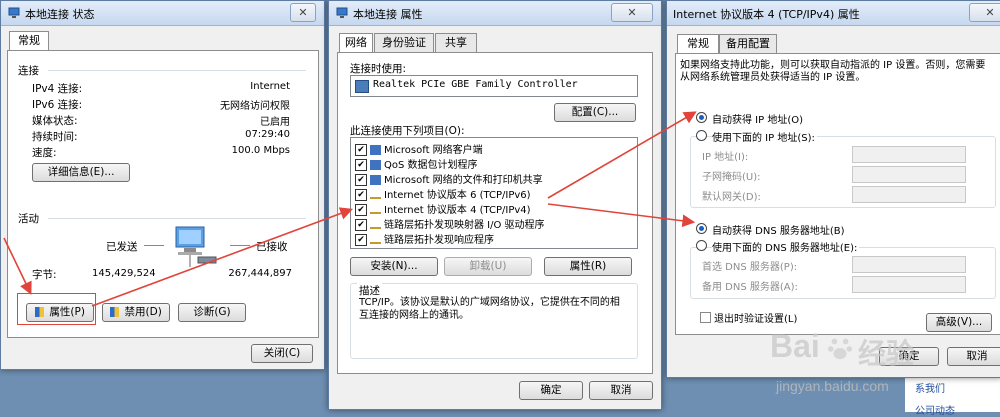  I want to click on ip-address-field, so click(909, 154).